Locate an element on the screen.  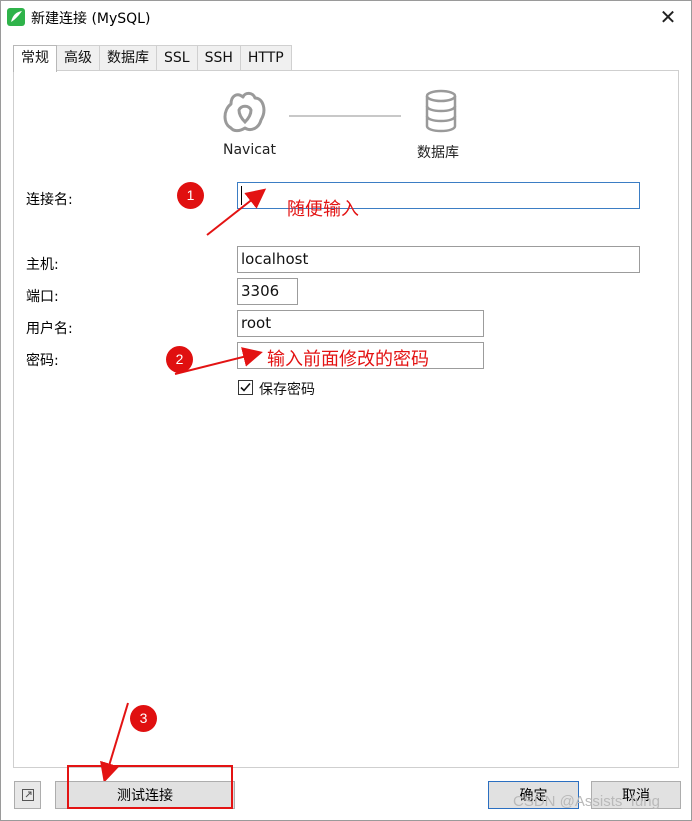
step2-annotation: 输入前面修改的密码 is located at coordinates (348, 359).